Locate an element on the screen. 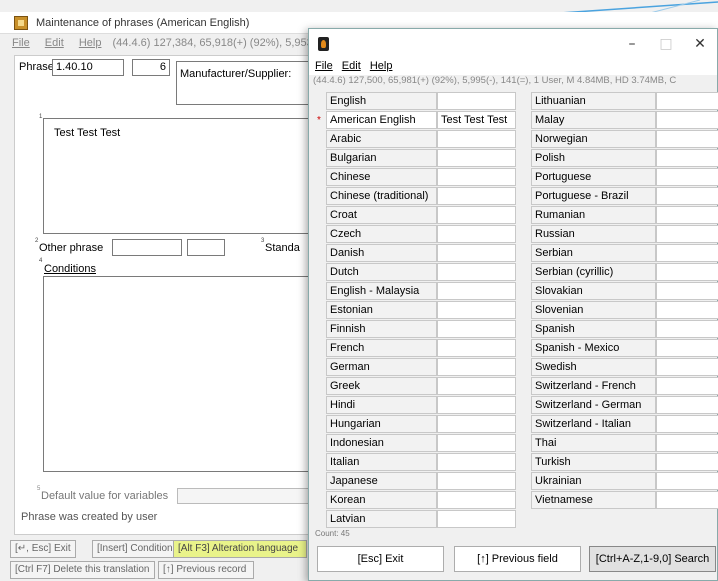 This screenshot has height=581, width=718. language-row: Serbian (cyrillic) is located at coordinates (619, 272).